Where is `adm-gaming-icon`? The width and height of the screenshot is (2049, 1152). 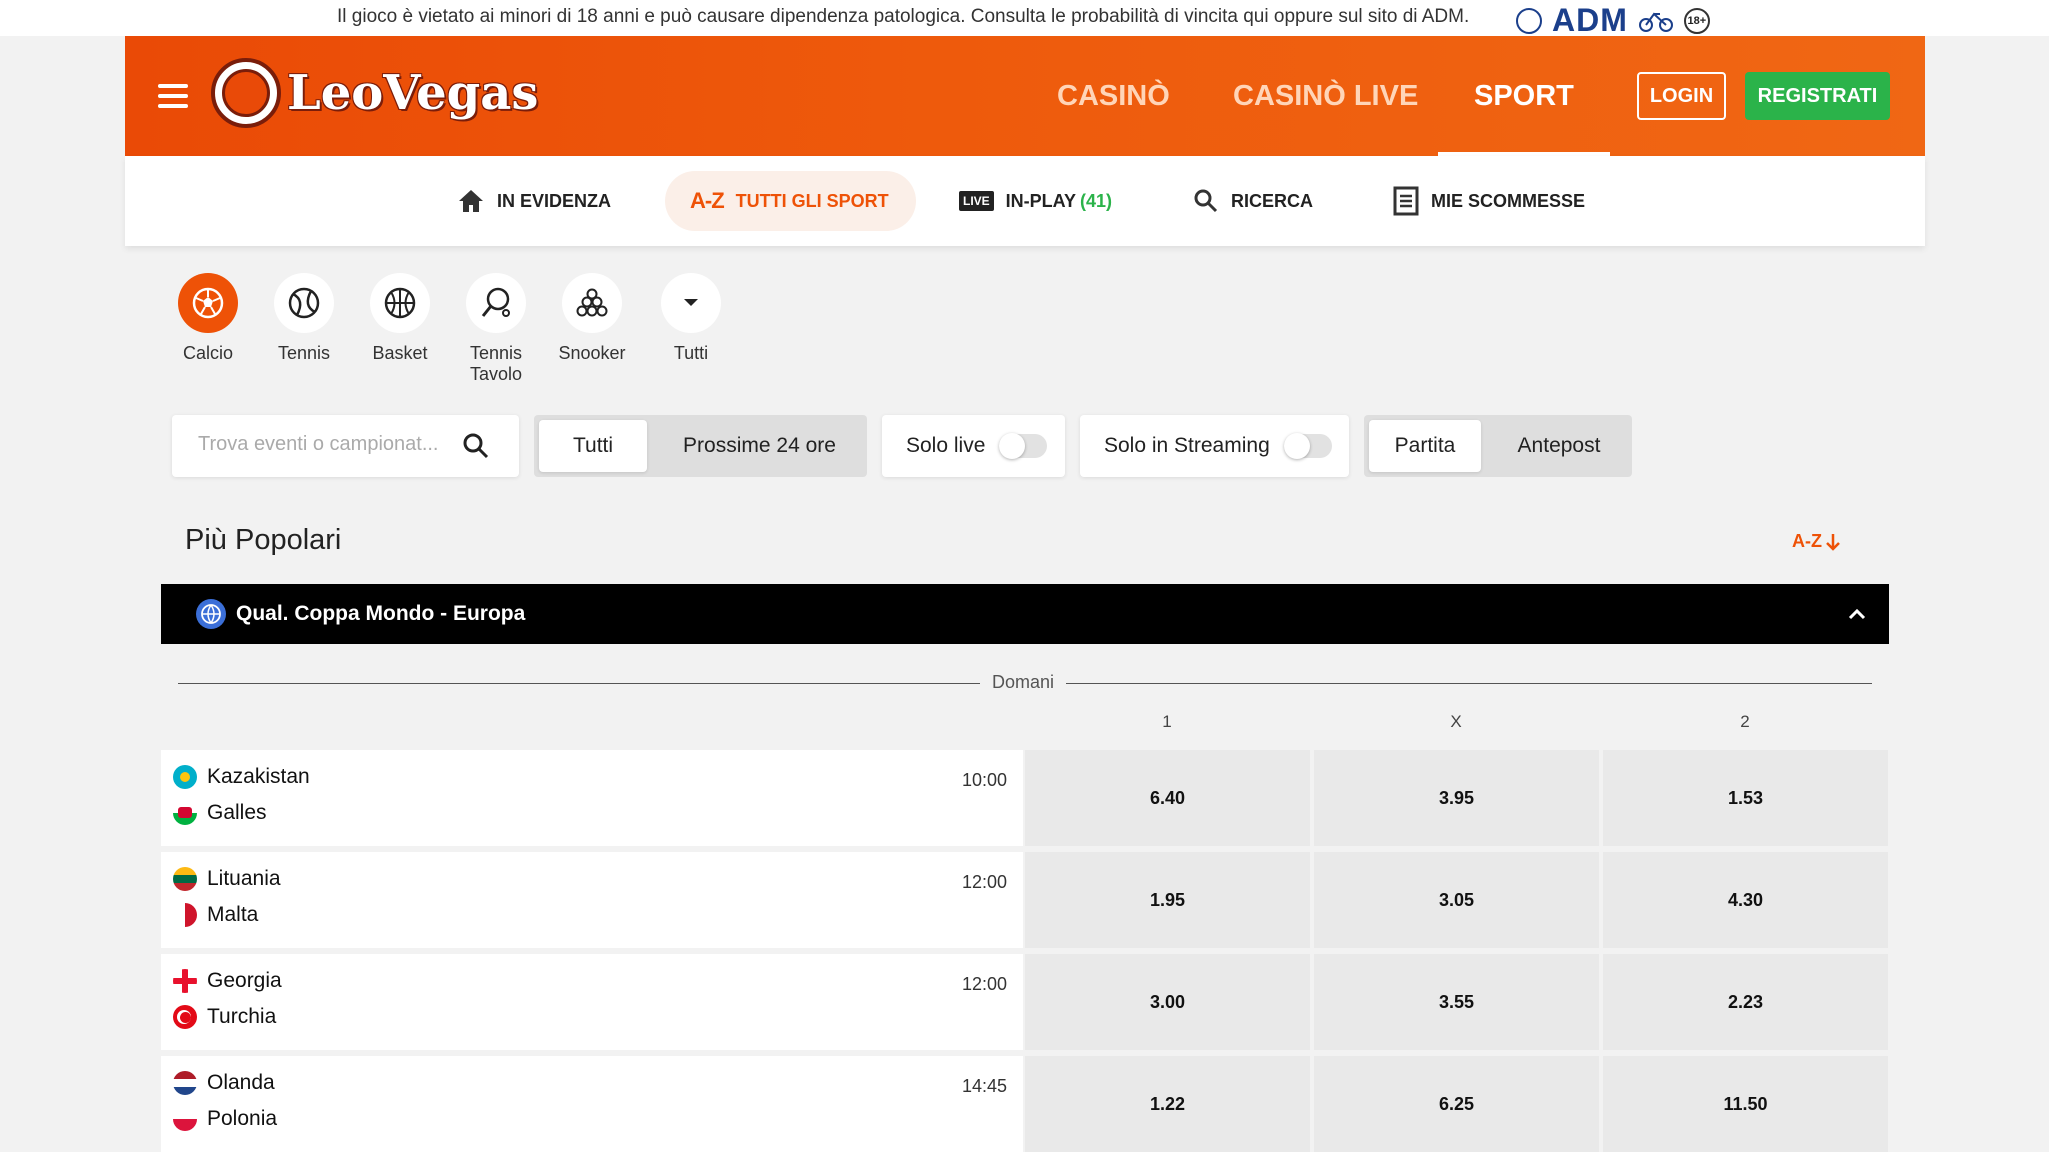 adm-gaming-icon is located at coordinates (1655, 22).